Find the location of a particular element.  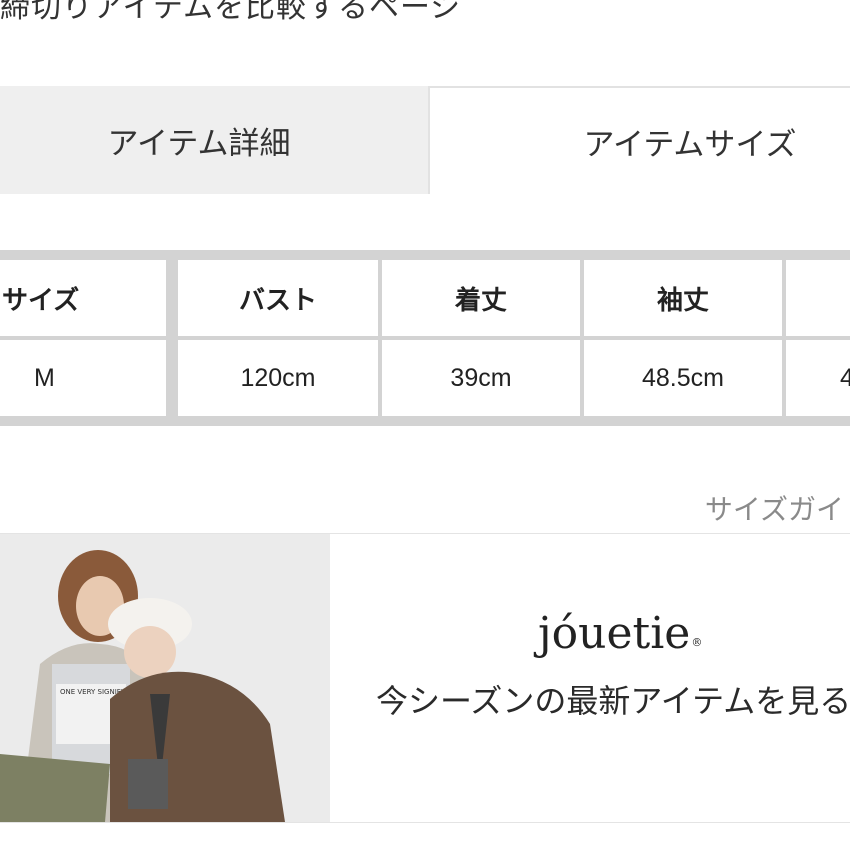

tab-item-size: アイテムサイズ is located at coordinates (639, 140).